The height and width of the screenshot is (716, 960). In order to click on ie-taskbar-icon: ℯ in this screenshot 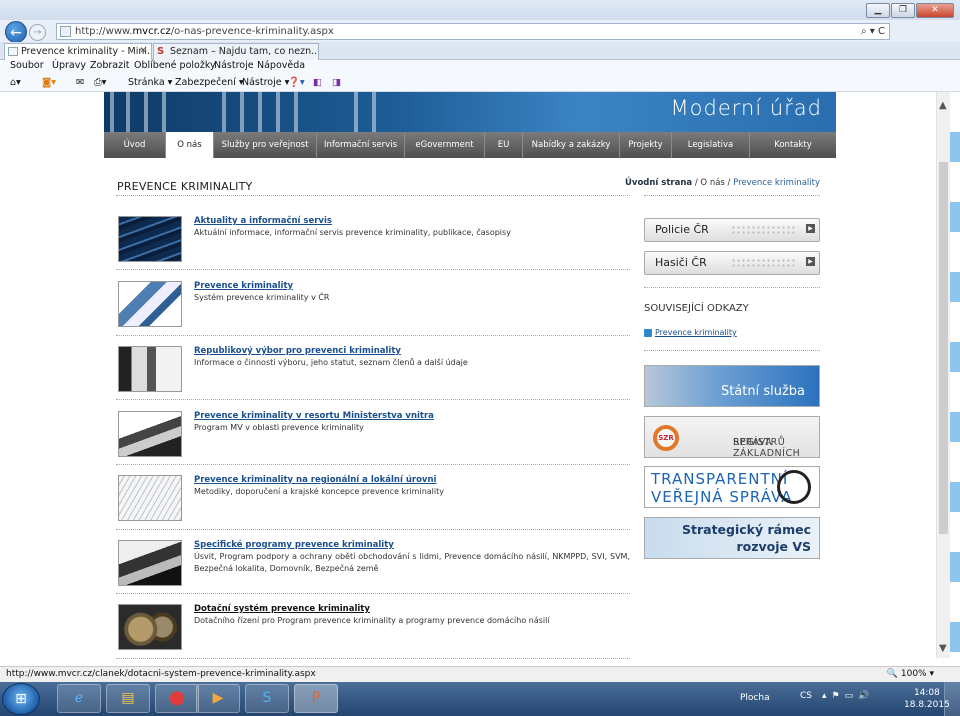, I will do `click(79, 698)`.